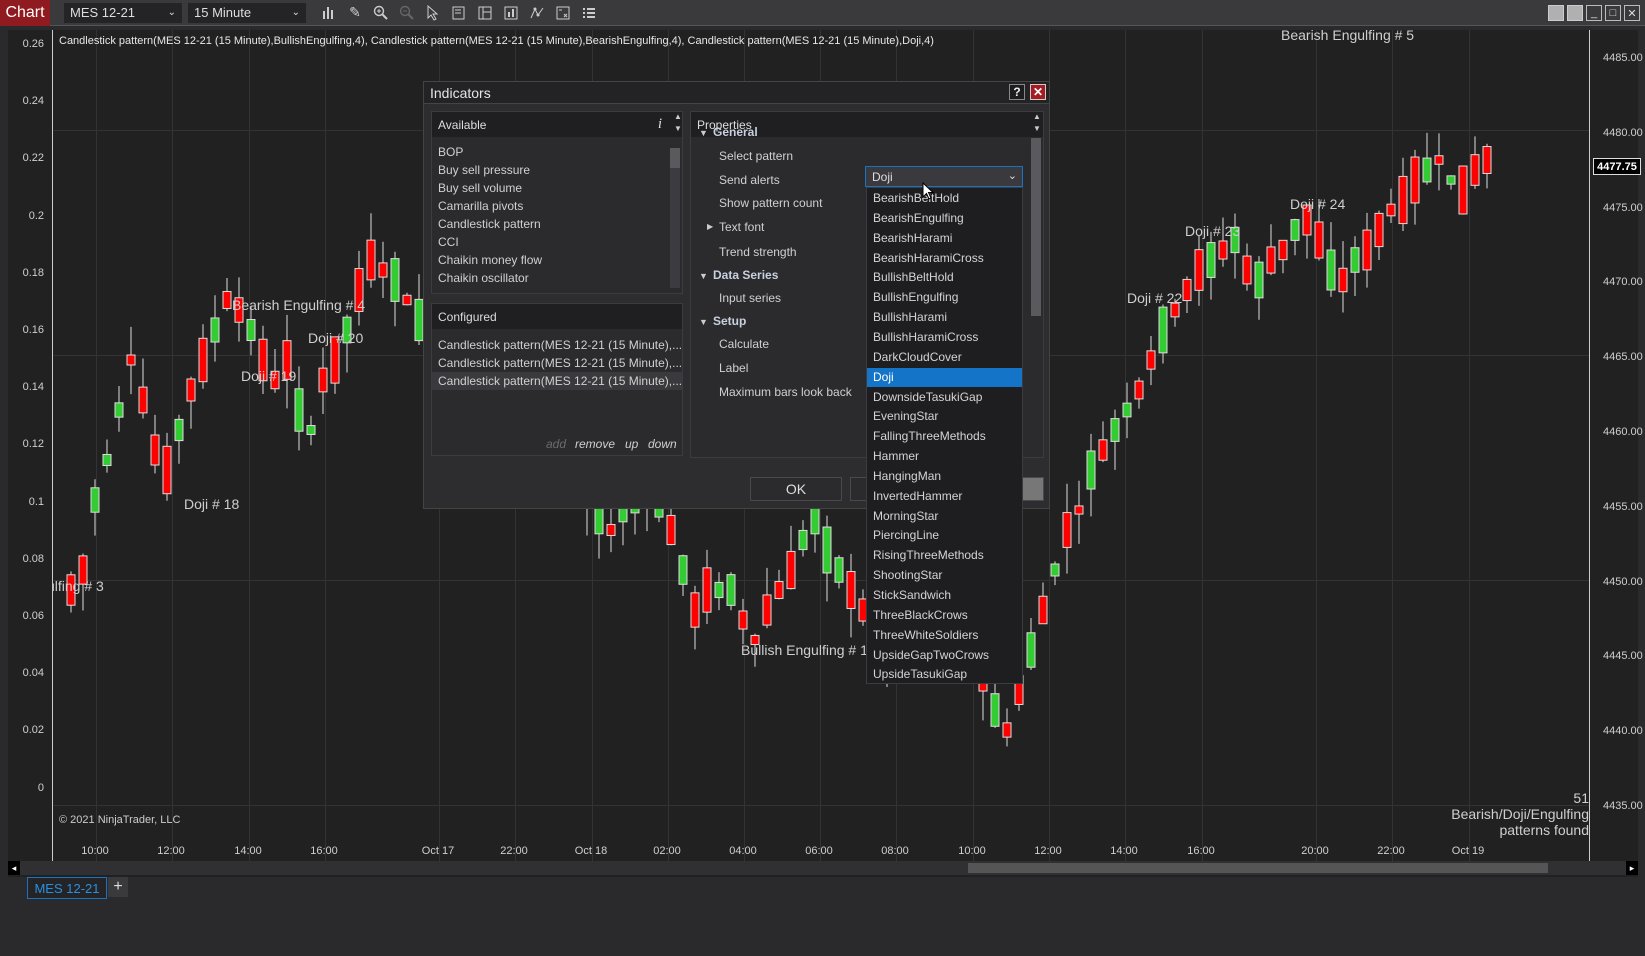 The height and width of the screenshot is (956, 1645). What do you see at coordinates (490, 260) in the screenshot?
I see `available-item: Chaikin money flow` at bounding box center [490, 260].